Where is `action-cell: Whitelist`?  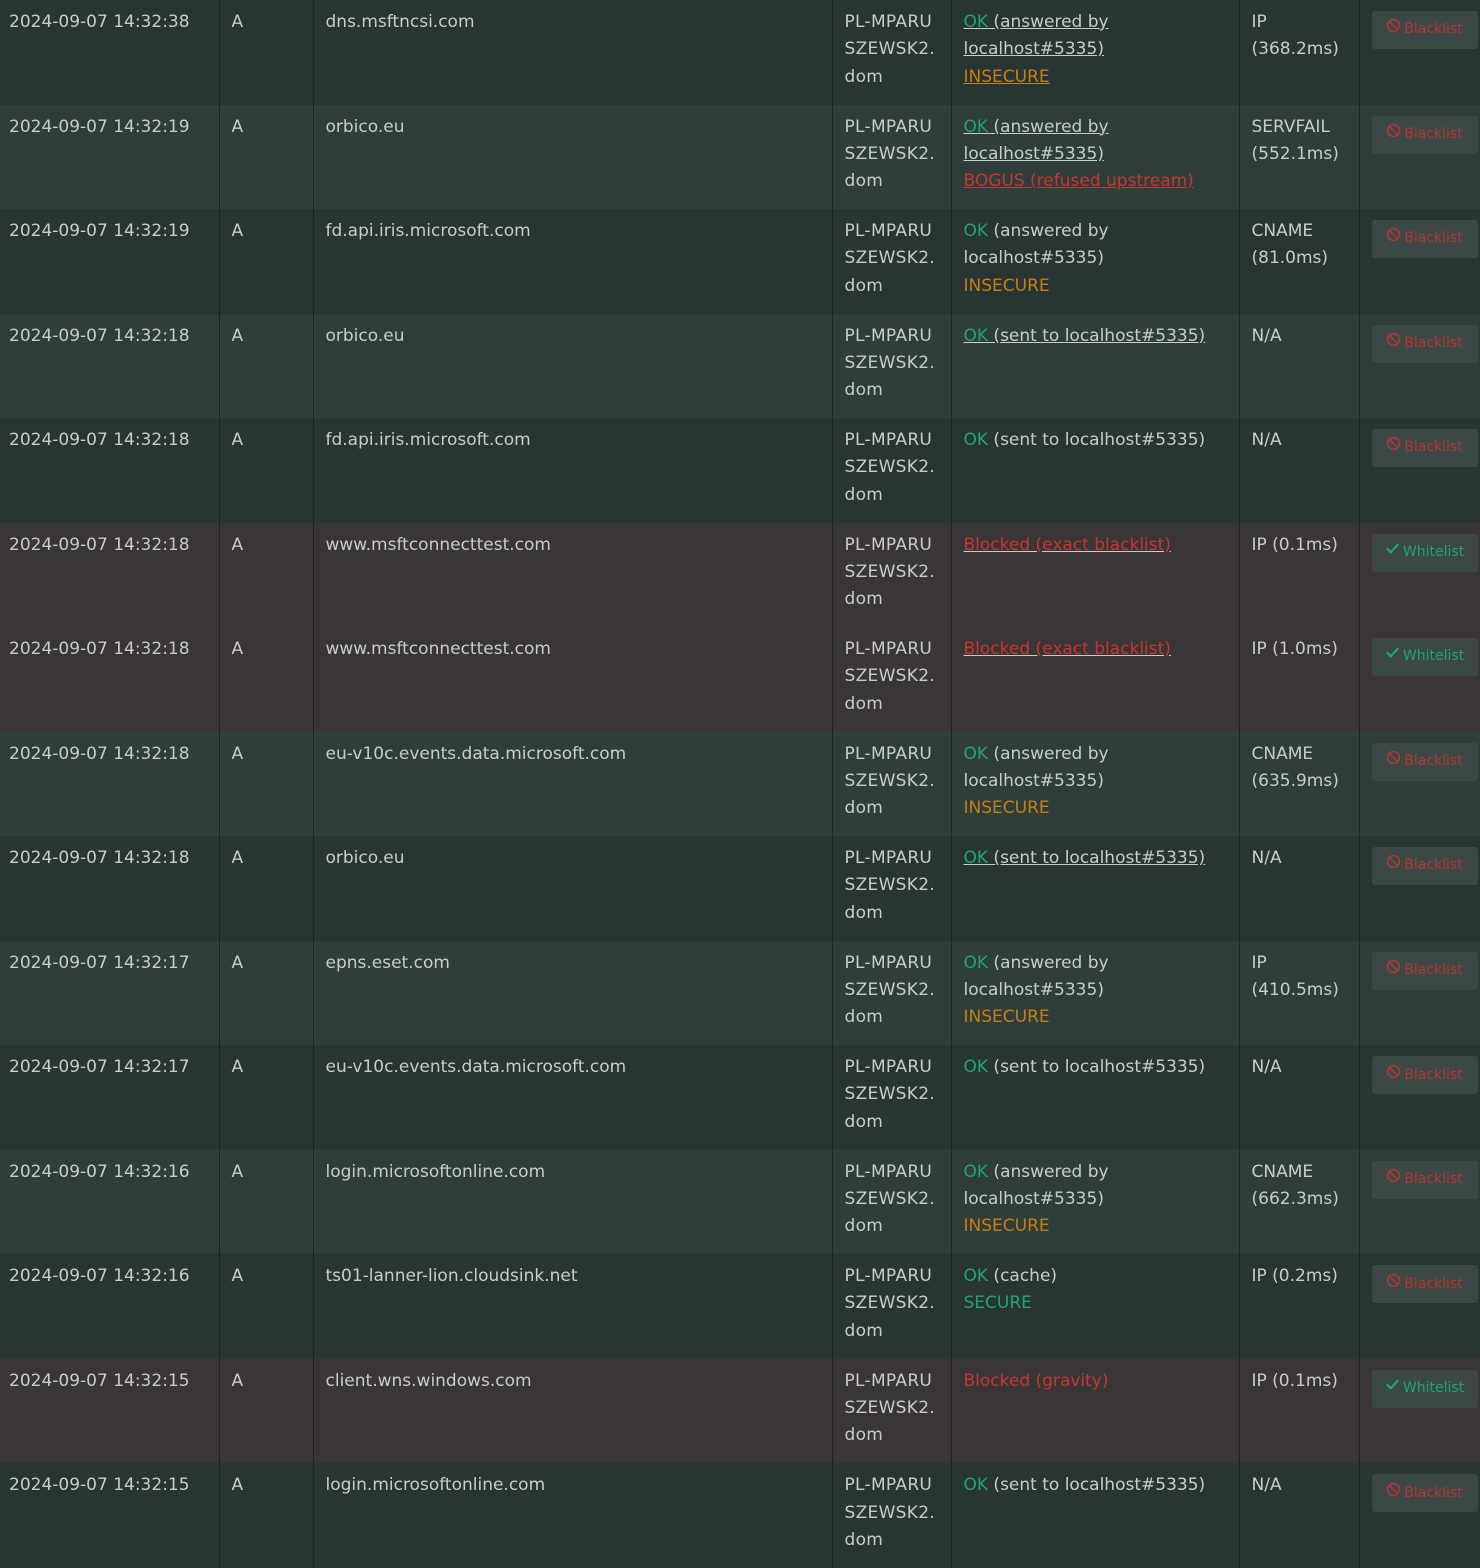 action-cell: Whitelist is located at coordinates (1419, 1411).